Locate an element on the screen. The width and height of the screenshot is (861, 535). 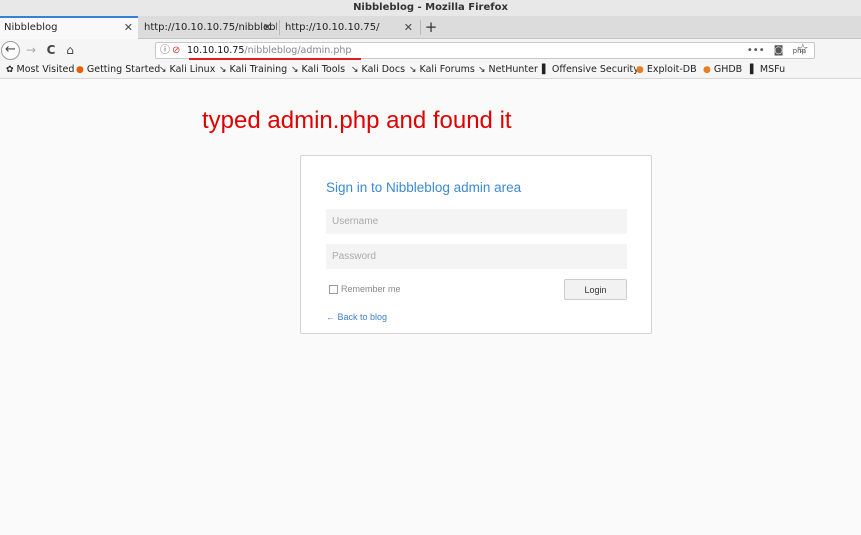
bookmark-label: Exploit-DB is located at coordinates (671, 69).